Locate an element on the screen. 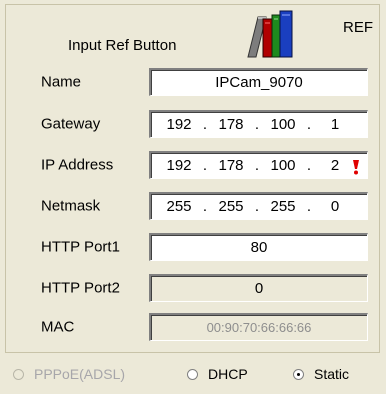  netmask-input: 255. 255. 255. 0 is located at coordinates (258, 206).